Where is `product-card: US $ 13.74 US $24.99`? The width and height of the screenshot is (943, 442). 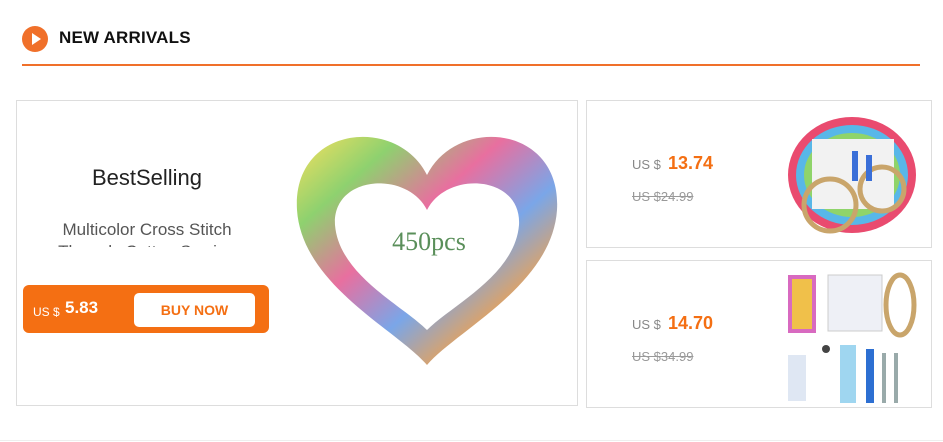
product-card: US $ 13.74 US $24.99 is located at coordinates (759, 174).